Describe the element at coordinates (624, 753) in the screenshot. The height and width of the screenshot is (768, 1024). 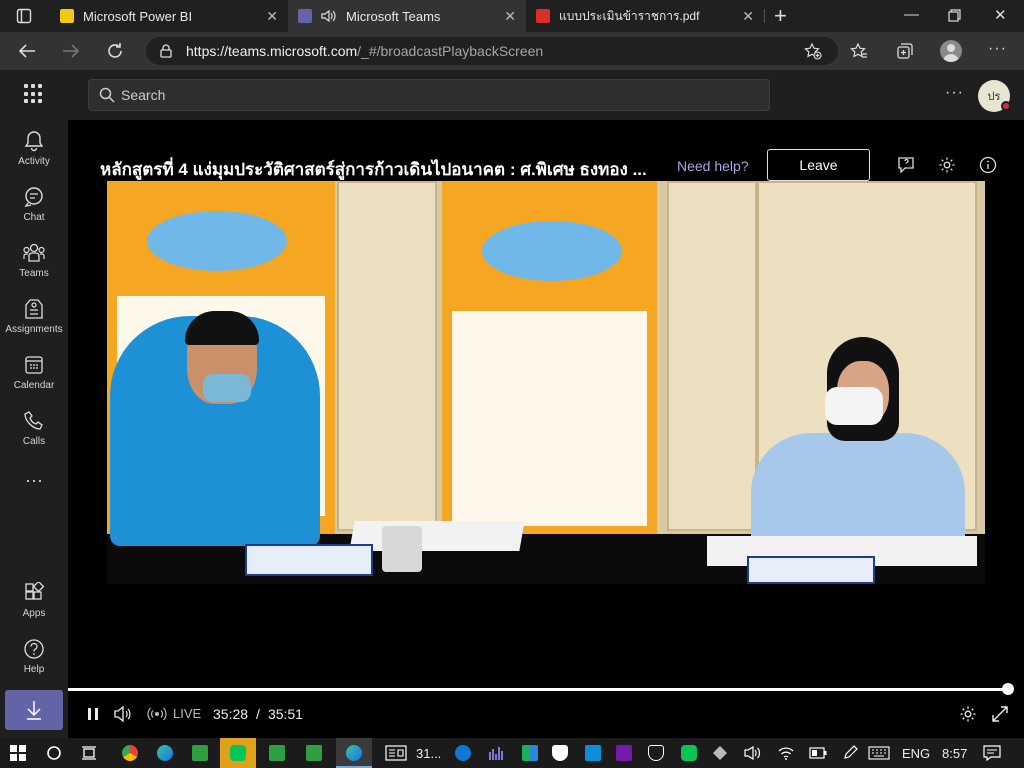
I see `onenote-icon` at that location.